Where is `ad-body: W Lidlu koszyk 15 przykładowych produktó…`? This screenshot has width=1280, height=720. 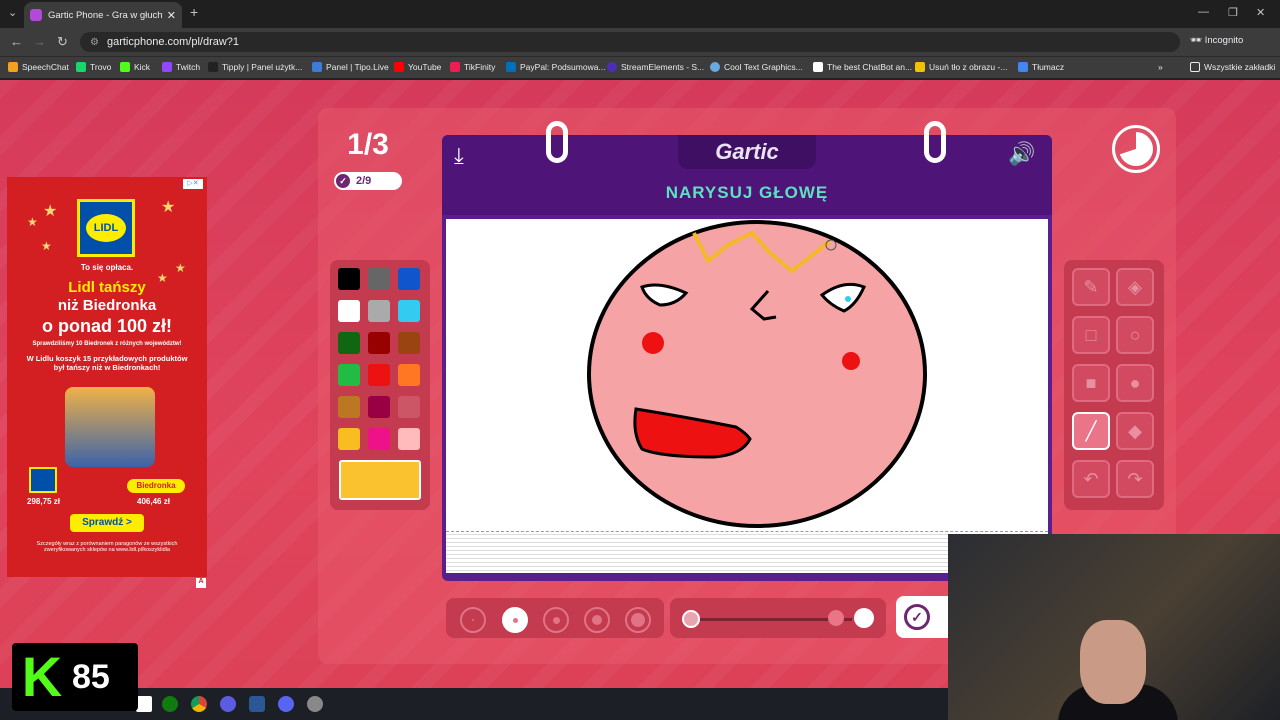 ad-body: W Lidlu koszyk 15 przykładowych produktó… is located at coordinates (107, 363).